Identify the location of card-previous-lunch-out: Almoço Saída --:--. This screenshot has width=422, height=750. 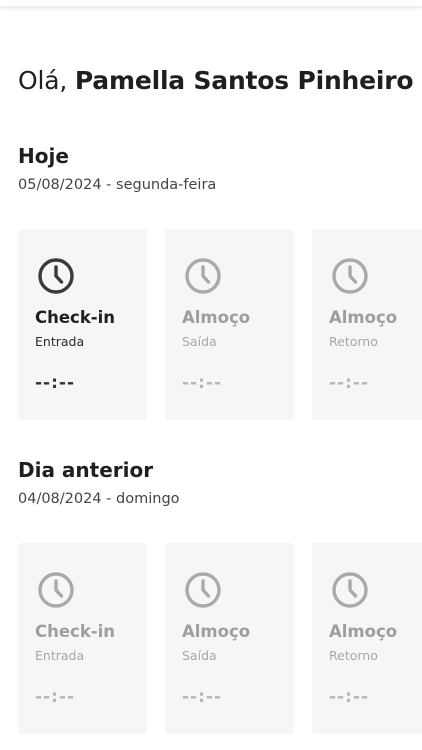
(229, 638).